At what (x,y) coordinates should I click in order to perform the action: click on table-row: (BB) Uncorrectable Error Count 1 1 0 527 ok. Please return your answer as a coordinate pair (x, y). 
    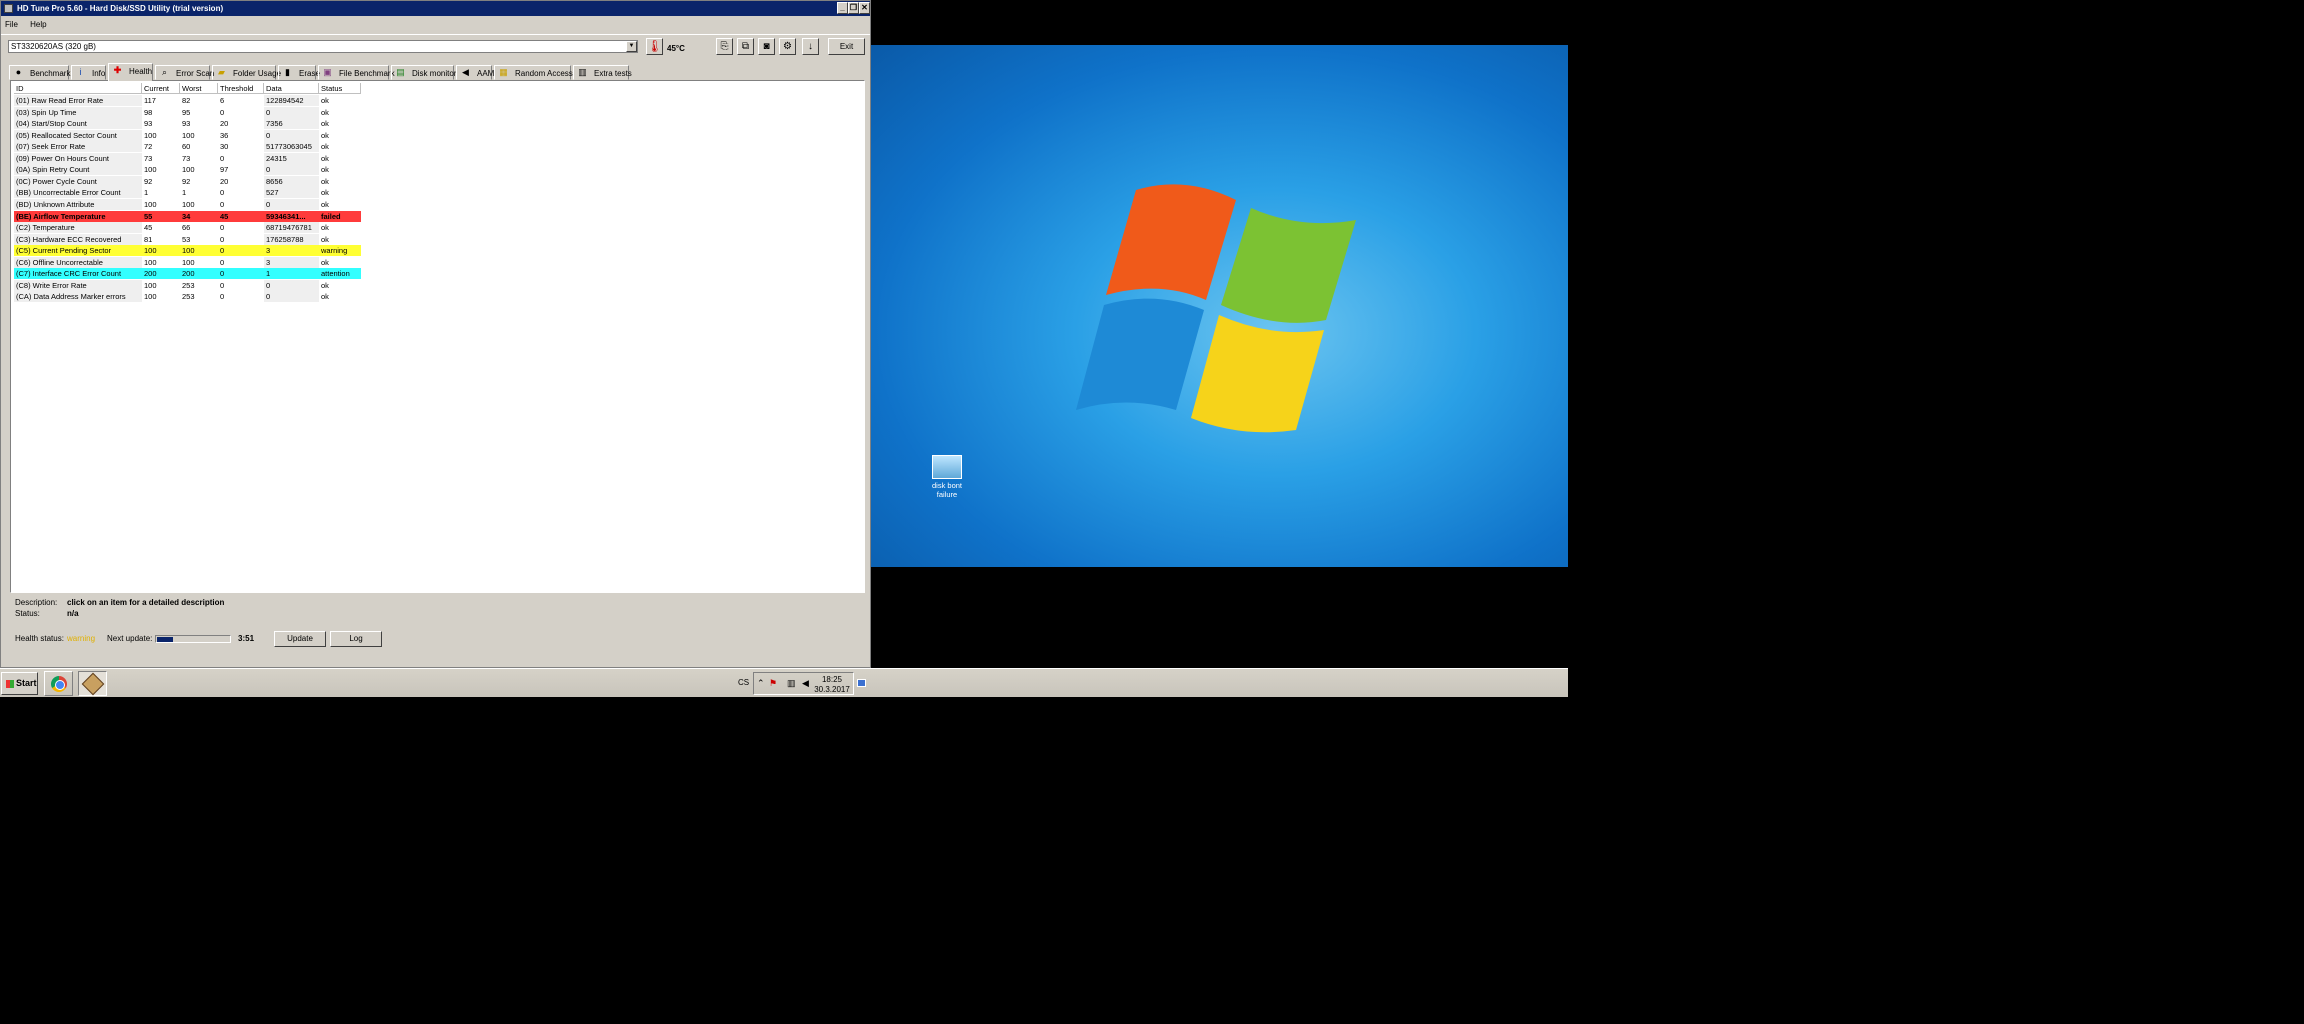
    Looking at the image, I should click on (187, 193).